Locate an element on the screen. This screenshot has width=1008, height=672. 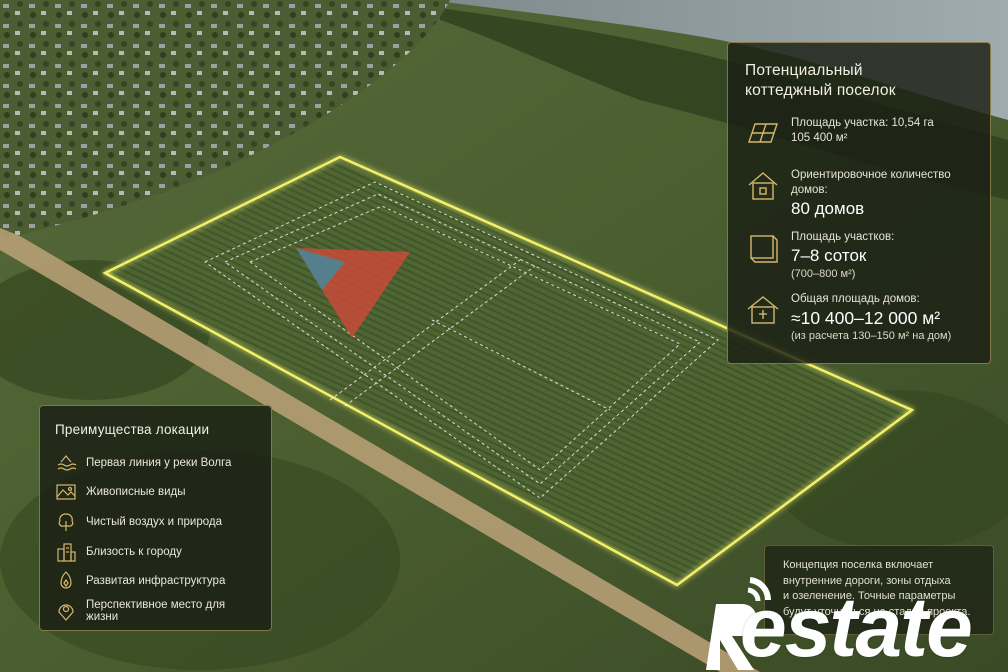
watermark-text: estate is located at coordinates (856, 626).